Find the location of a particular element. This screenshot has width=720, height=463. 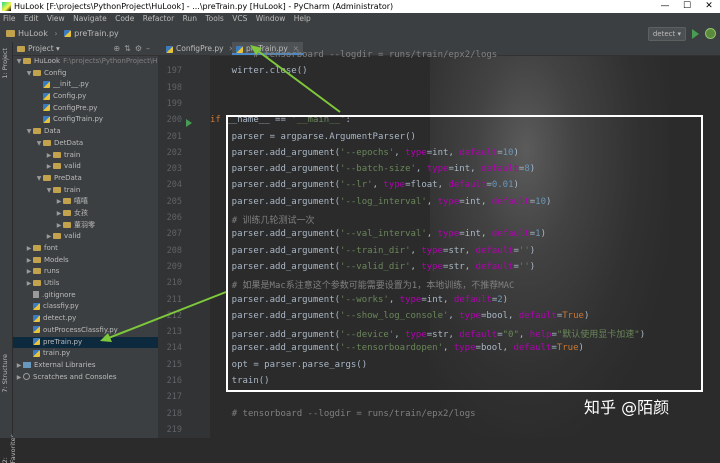

tool-tab-structure: 7: Structure is located at coordinates (5, 373).